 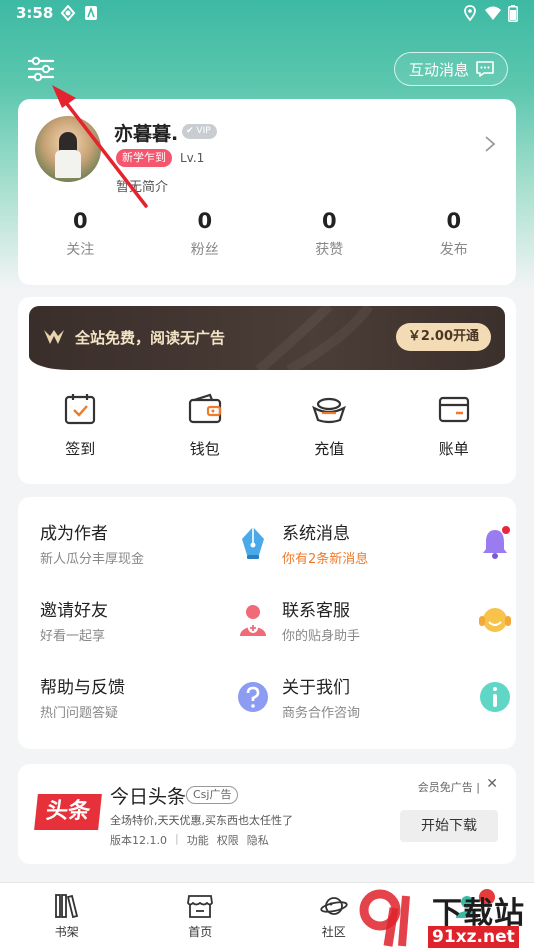 I want to click on menu-item-title: 关于我们, so click(x=316, y=688).